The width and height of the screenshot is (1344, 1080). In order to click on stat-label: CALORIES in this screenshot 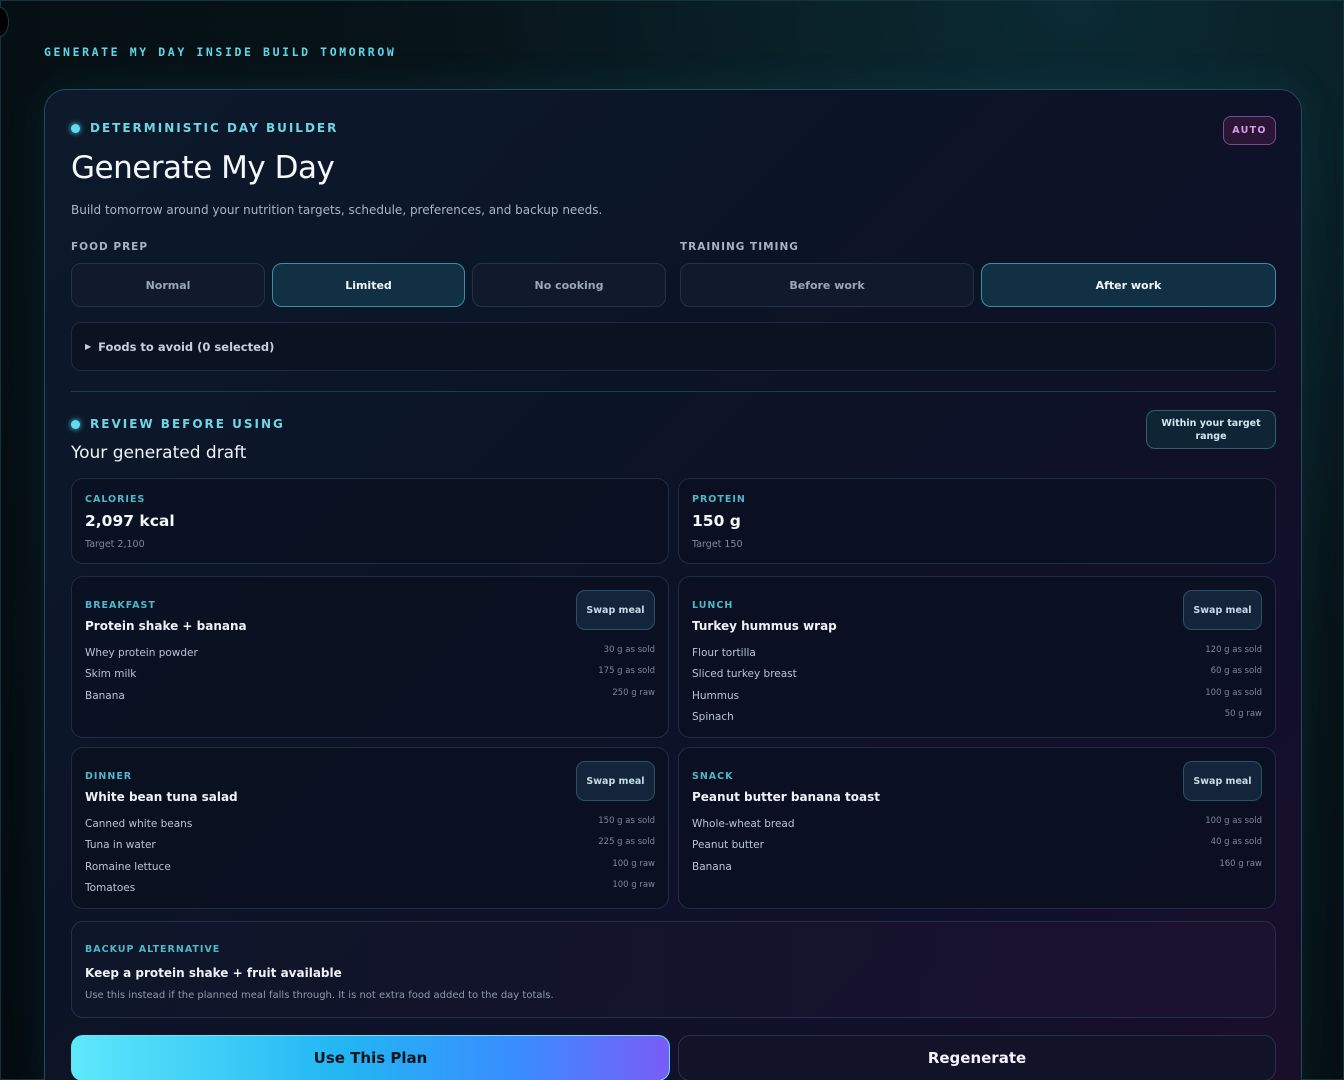, I will do `click(115, 499)`.